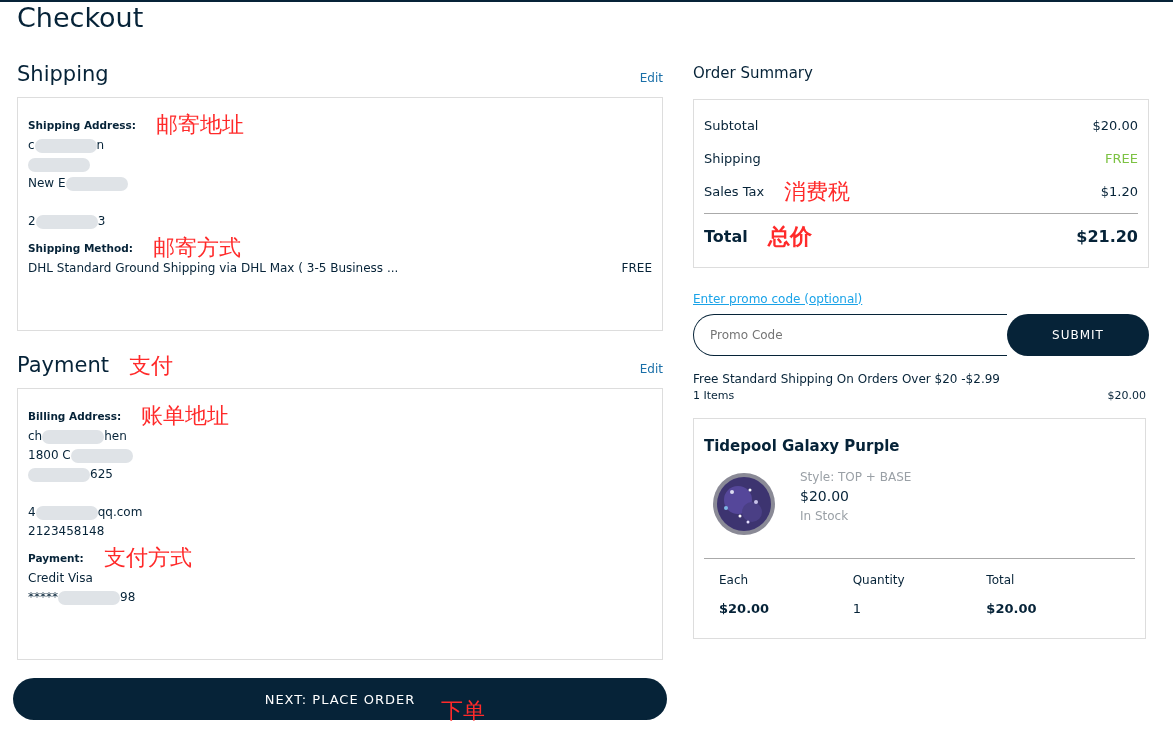 The width and height of the screenshot is (1173, 740). Describe the element at coordinates (636, 269) in the screenshot. I see `shipping-price: FREE` at that location.